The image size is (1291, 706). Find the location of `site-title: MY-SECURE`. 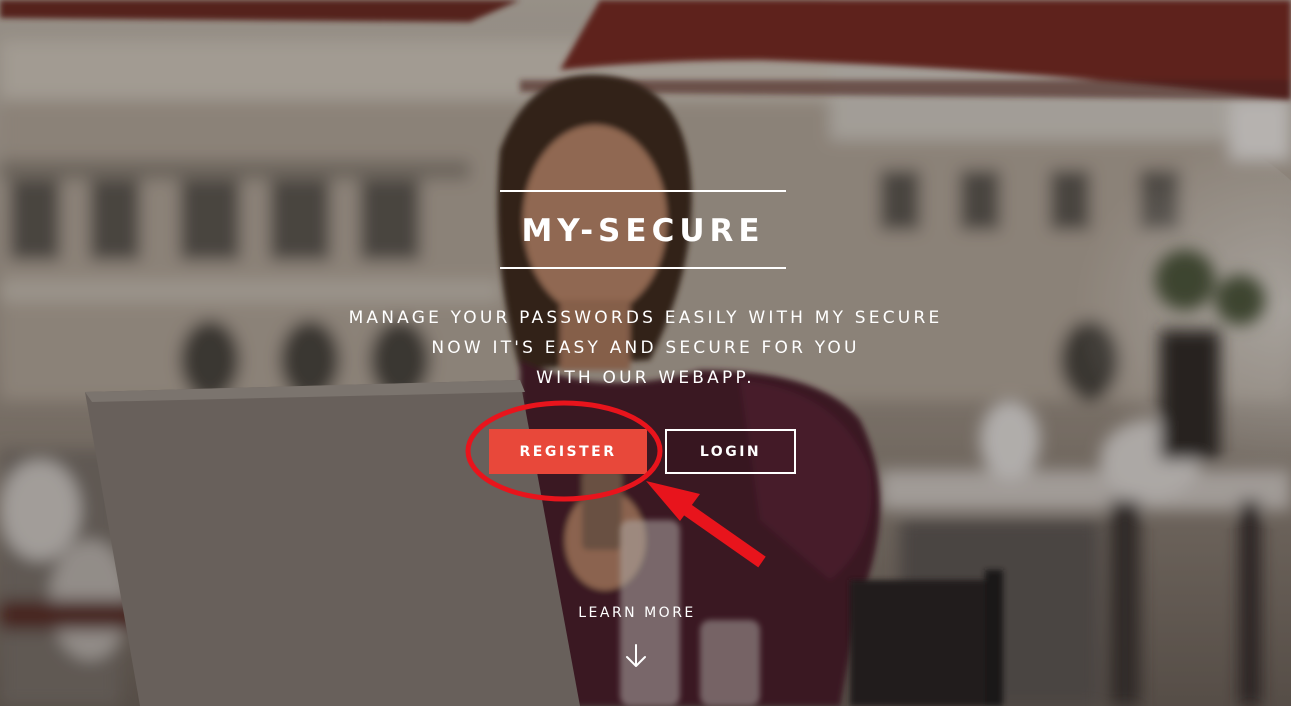

site-title: MY-SECURE is located at coordinates (643, 231).